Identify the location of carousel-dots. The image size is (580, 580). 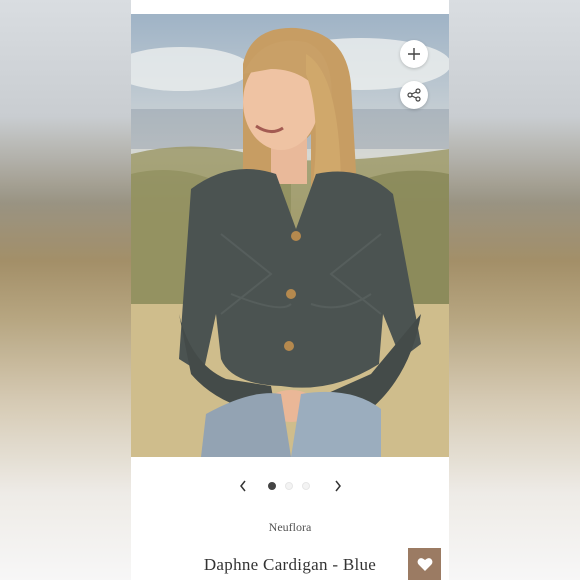
(289, 486).